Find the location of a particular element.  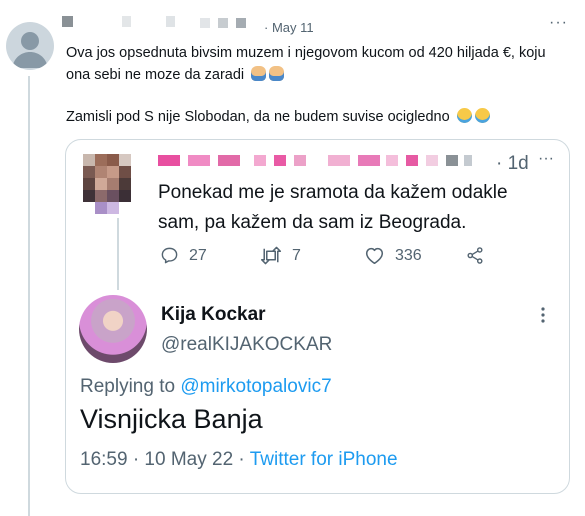

retweet-icon is located at coordinates (271, 255).